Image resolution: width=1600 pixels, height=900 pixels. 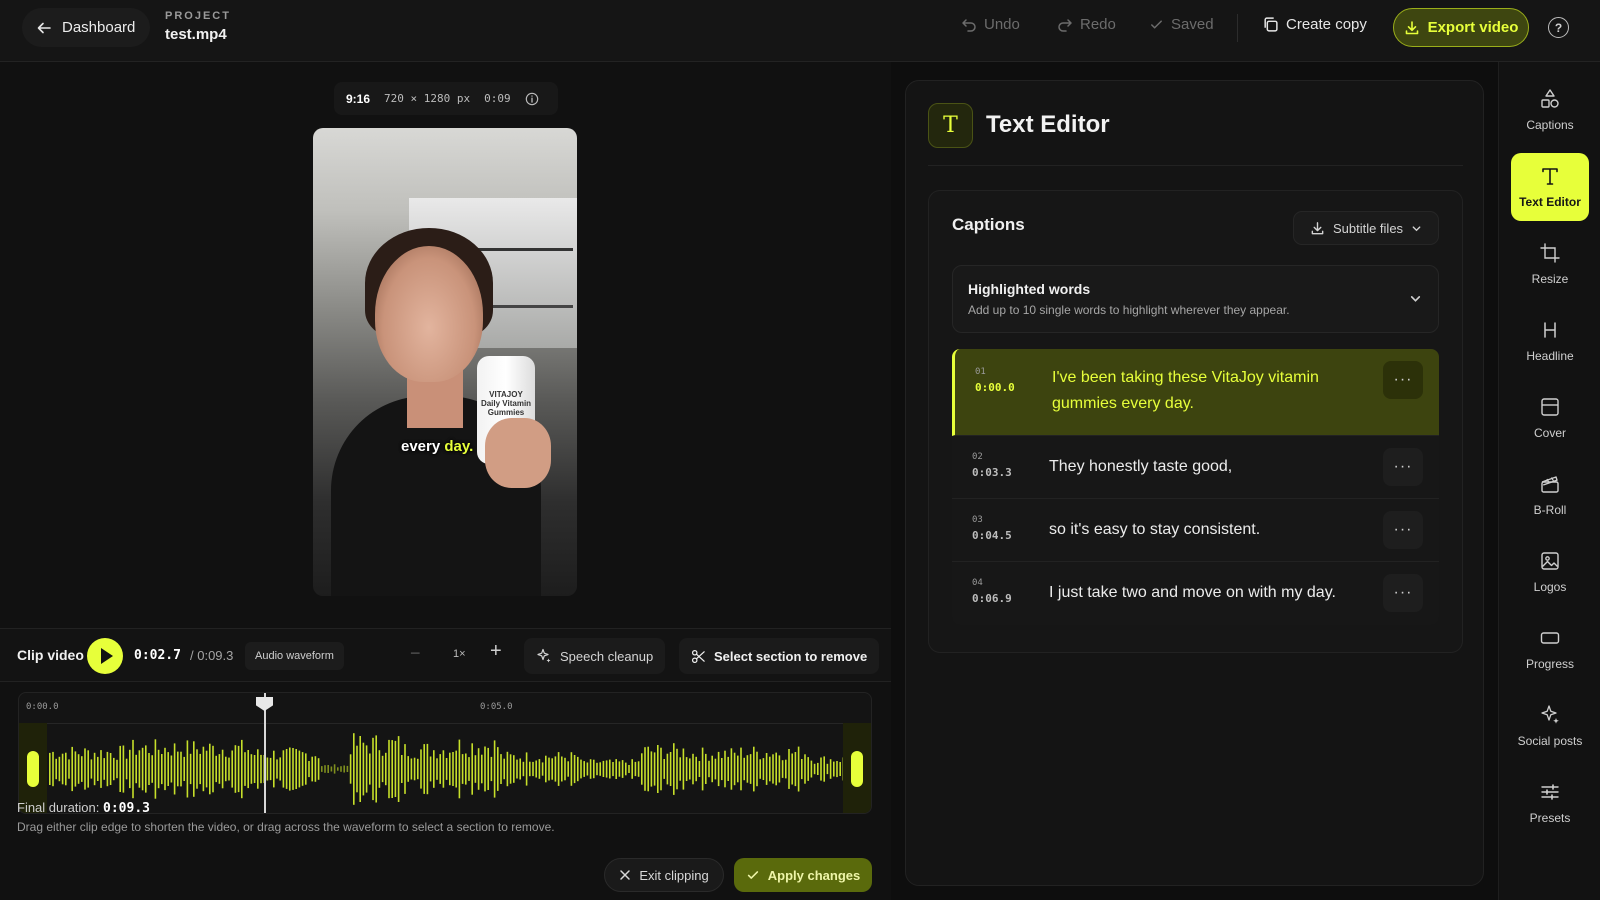 I want to click on panel-title: Text Editor, so click(x=1048, y=124).